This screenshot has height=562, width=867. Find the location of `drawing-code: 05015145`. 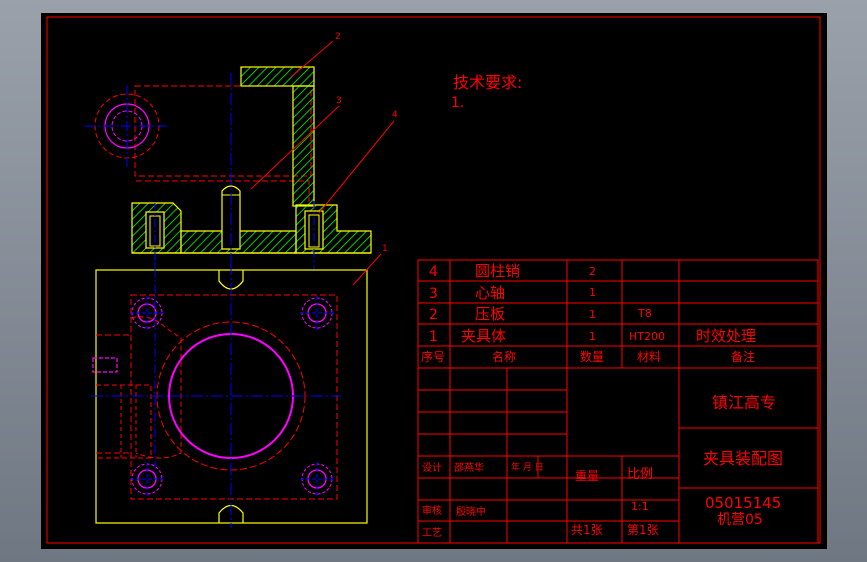

drawing-code: 05015145 is located at coordinates (743, 503).